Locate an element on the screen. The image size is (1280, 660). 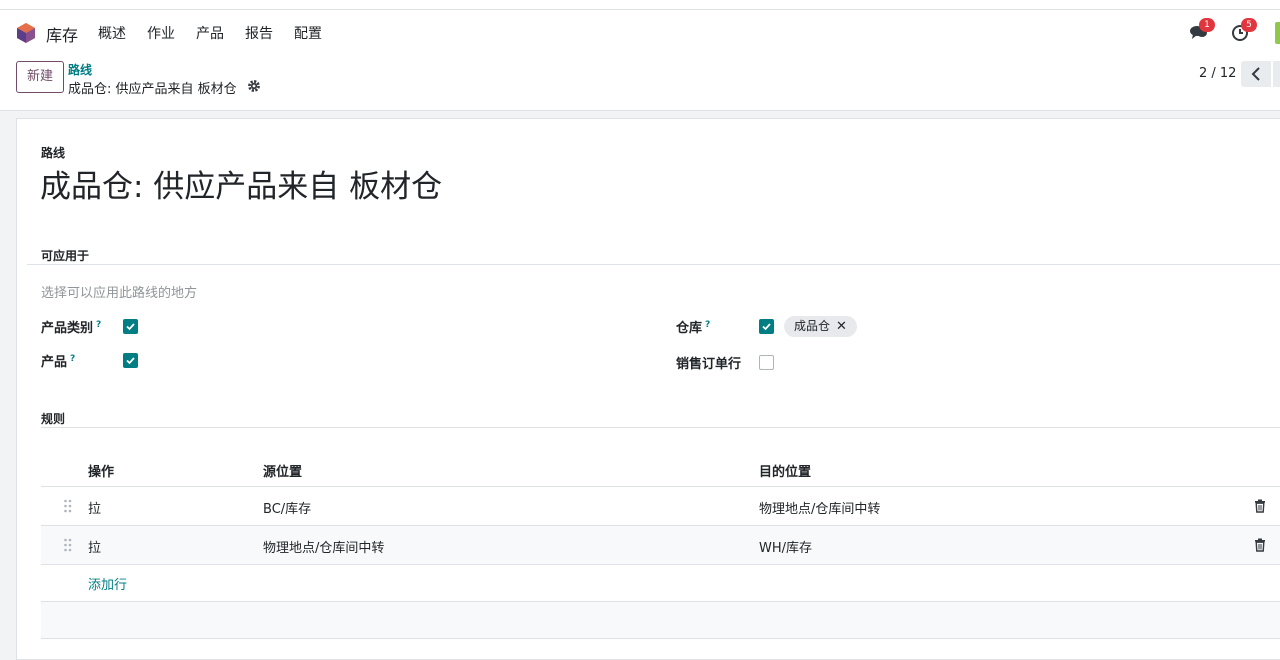
close-icon: ✕ is located at coordinates (841, 326).